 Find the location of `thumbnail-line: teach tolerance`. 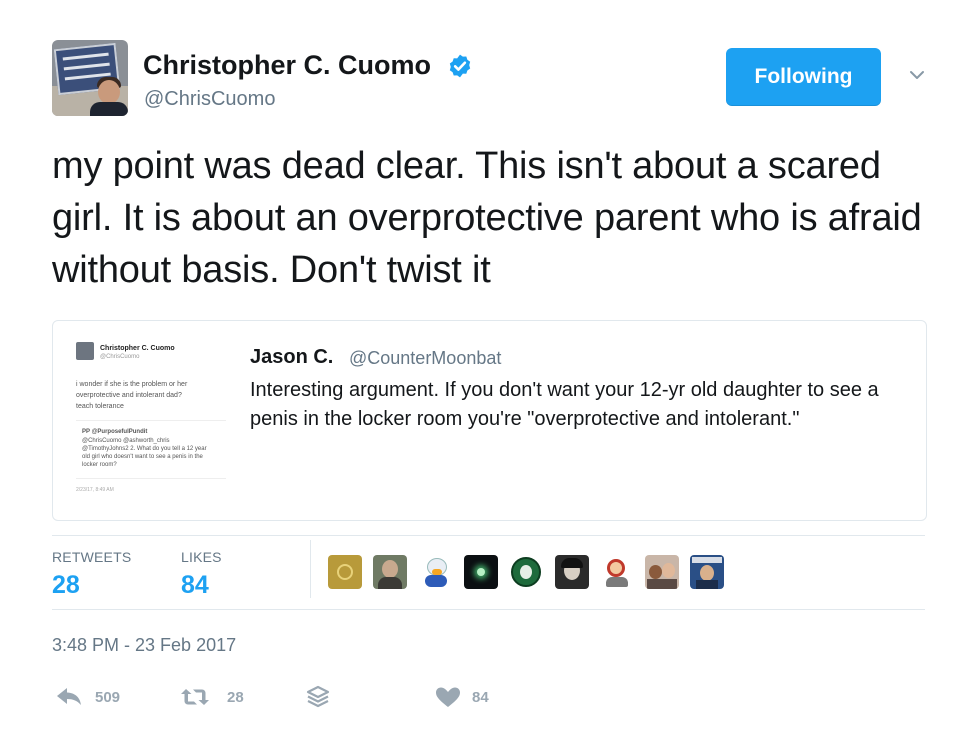

thumbnail-line: teach tolerance is located at coordinates (100, 406).